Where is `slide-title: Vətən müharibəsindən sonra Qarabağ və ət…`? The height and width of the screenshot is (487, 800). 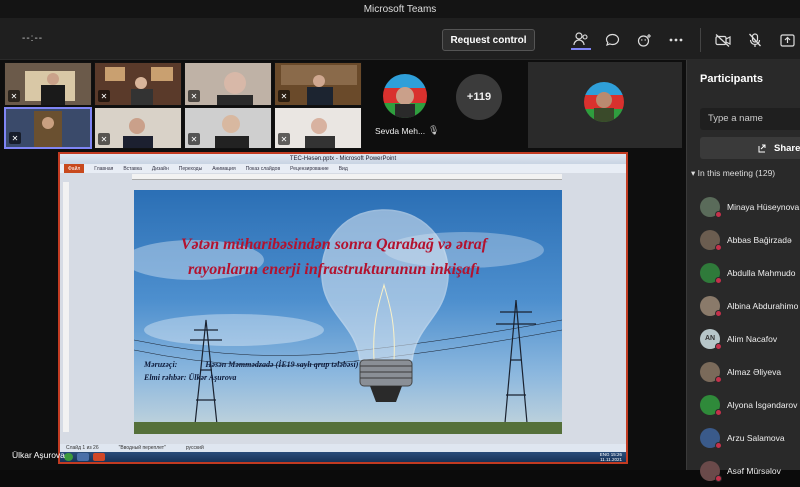 slide-title: Vətən müharibəsindən sonra Qarabağ və ət… is located at coordinates (334, 257).